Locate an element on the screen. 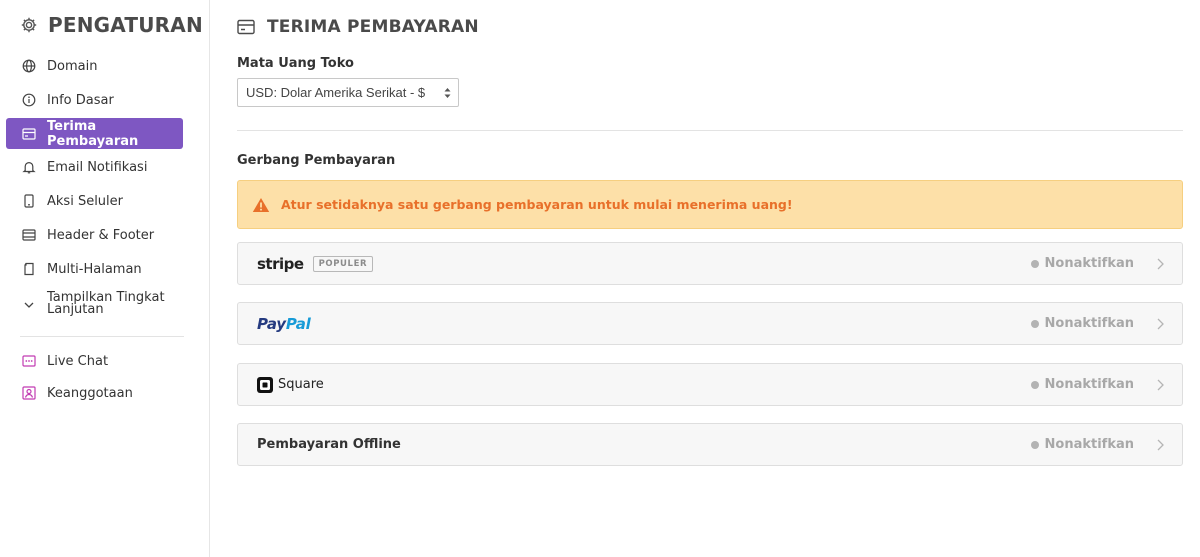 The height and width of the screenshot is (557, 1200). paypal-logo: PayPal is located at coordinates (284, 324).